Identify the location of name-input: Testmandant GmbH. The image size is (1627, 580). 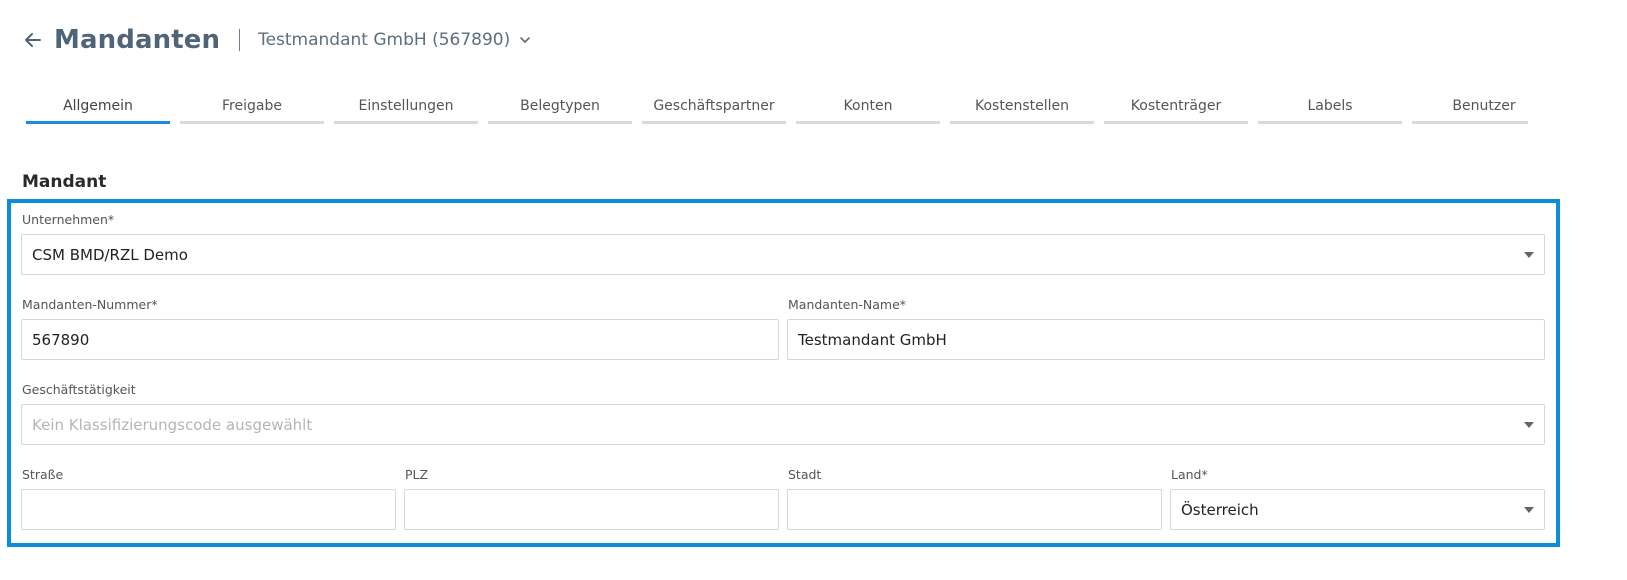
(1166, 339).